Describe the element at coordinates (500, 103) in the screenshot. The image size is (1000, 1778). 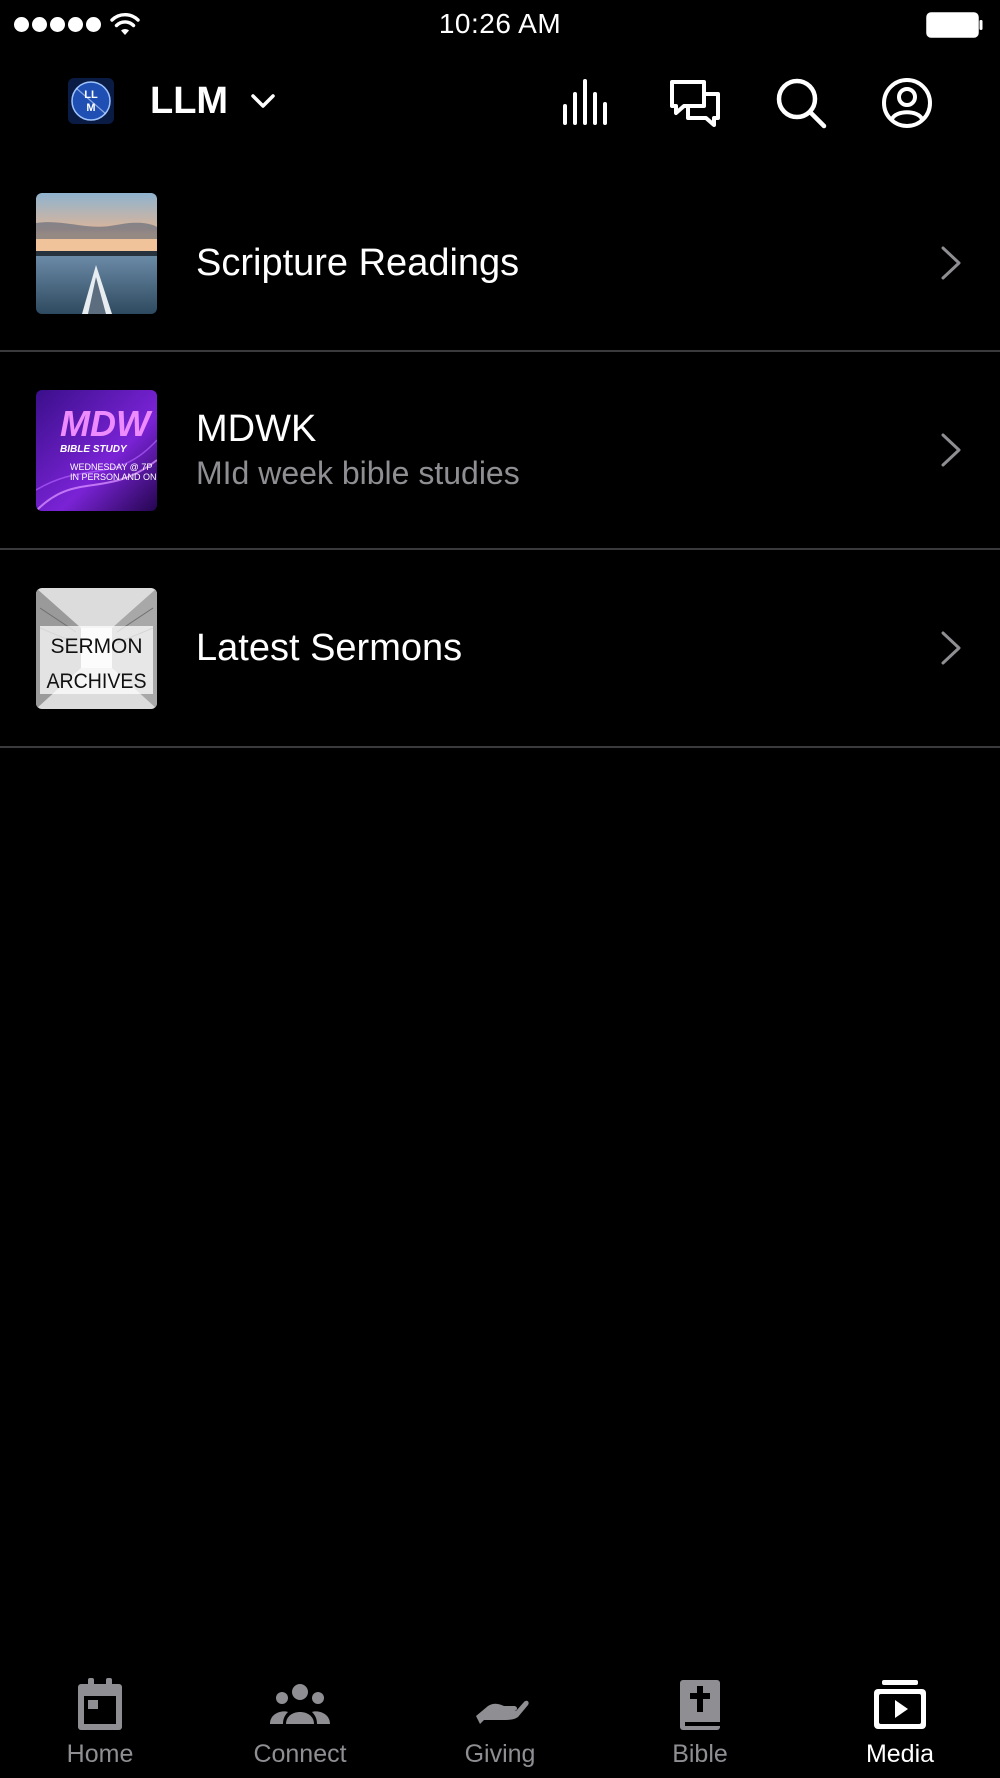
I see `app-header: LL M LLM` at that location.